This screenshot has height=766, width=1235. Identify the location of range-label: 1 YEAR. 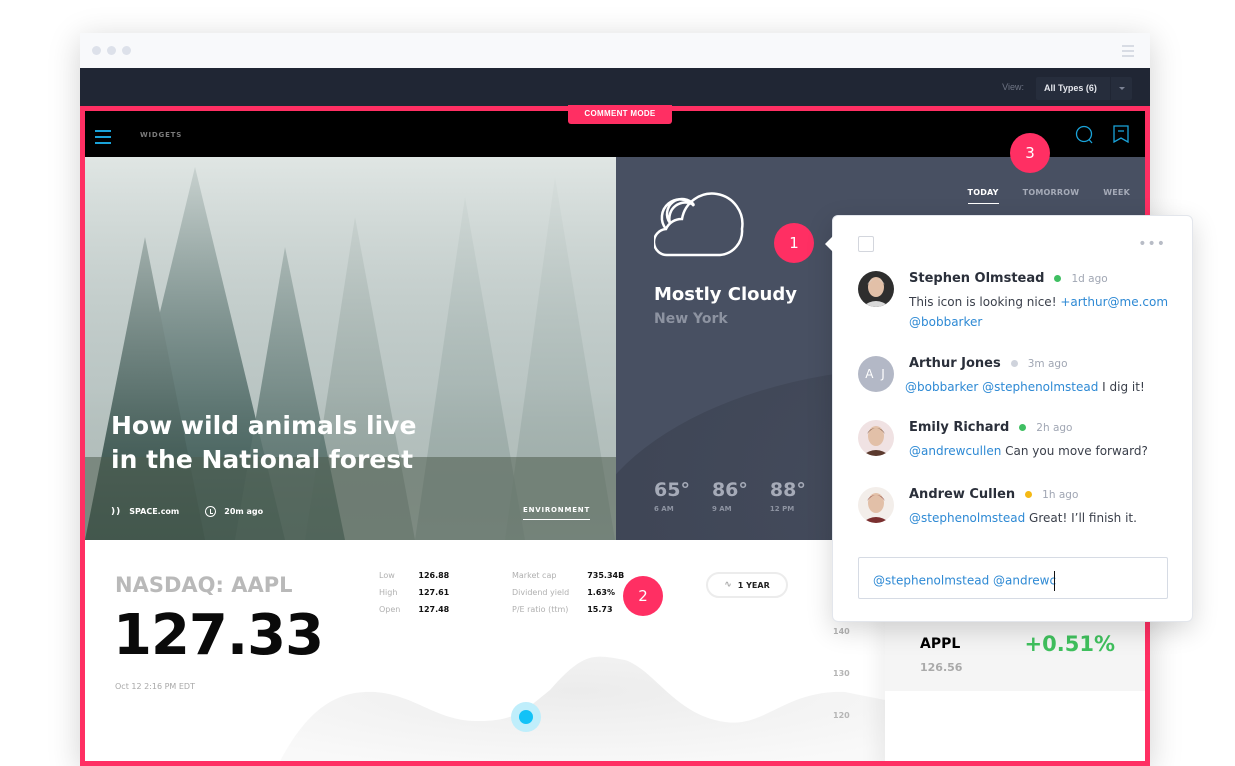
(753, 585).